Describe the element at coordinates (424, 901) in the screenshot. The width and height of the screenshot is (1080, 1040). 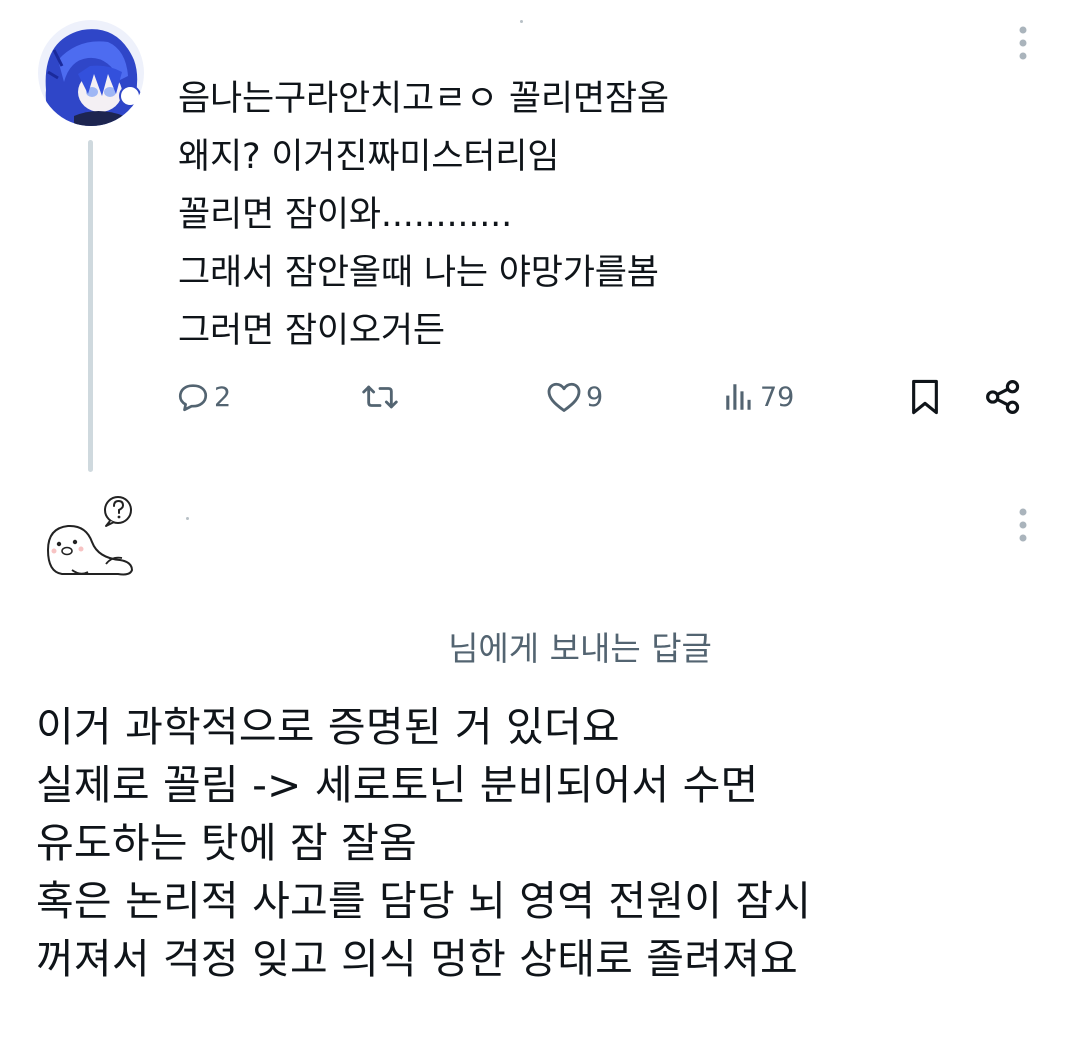
I see `reply-line: 혹은 논리적 사고를 담당 뇌 영역 전원이 잠시` at that location.